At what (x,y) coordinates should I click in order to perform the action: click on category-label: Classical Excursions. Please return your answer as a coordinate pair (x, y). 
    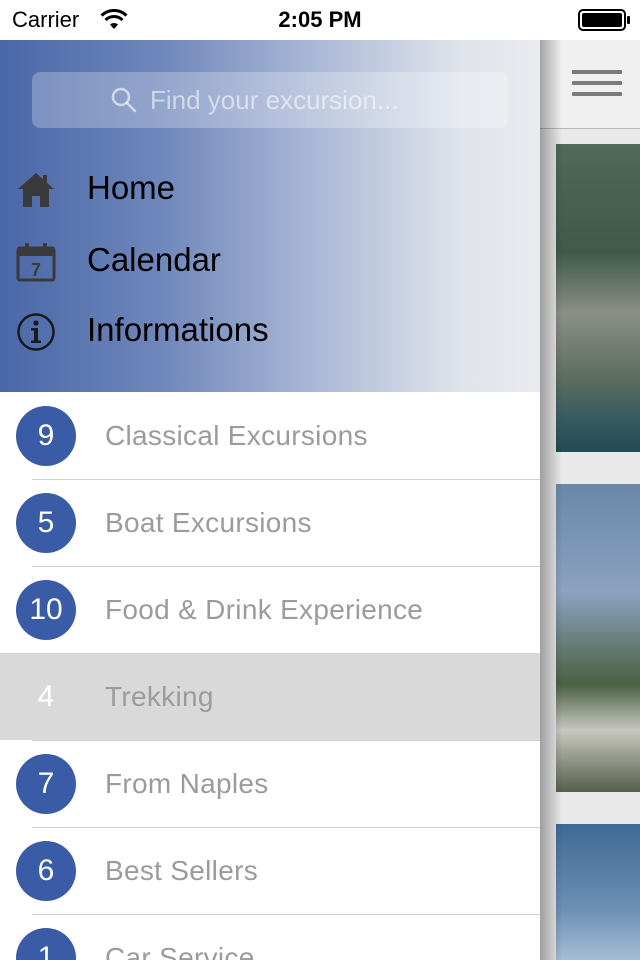
    Looking at the image, I should click on (236, 435).